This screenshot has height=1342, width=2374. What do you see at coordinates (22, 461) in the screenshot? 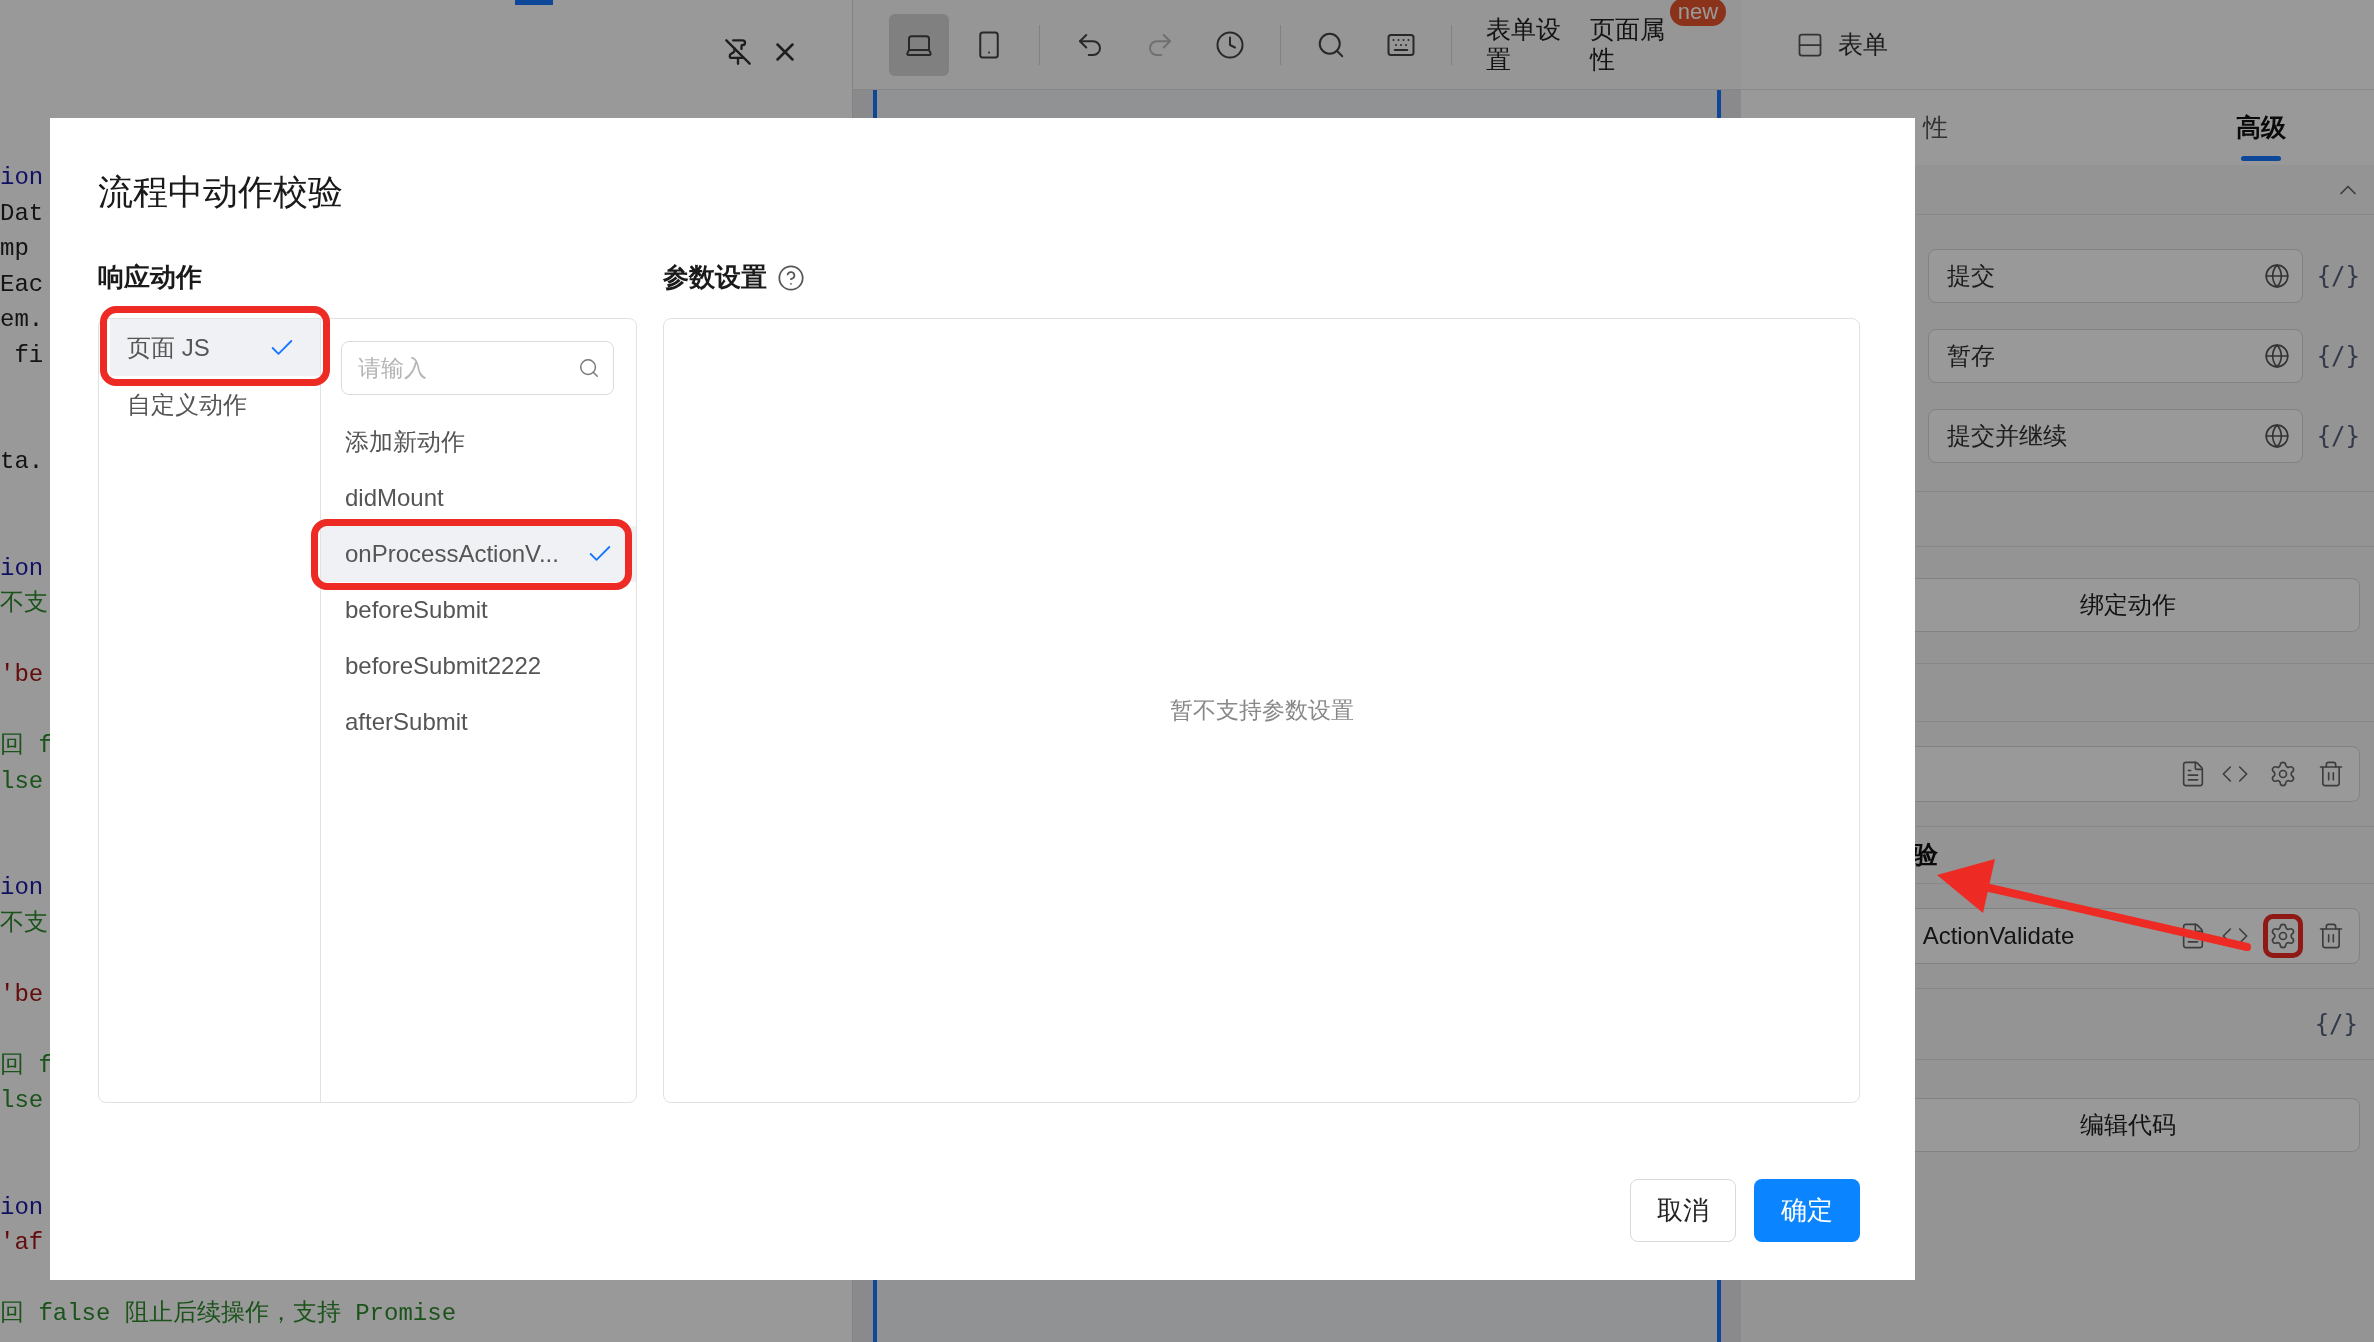
I see `code-line: ta.` at bounding box center [22, 461].